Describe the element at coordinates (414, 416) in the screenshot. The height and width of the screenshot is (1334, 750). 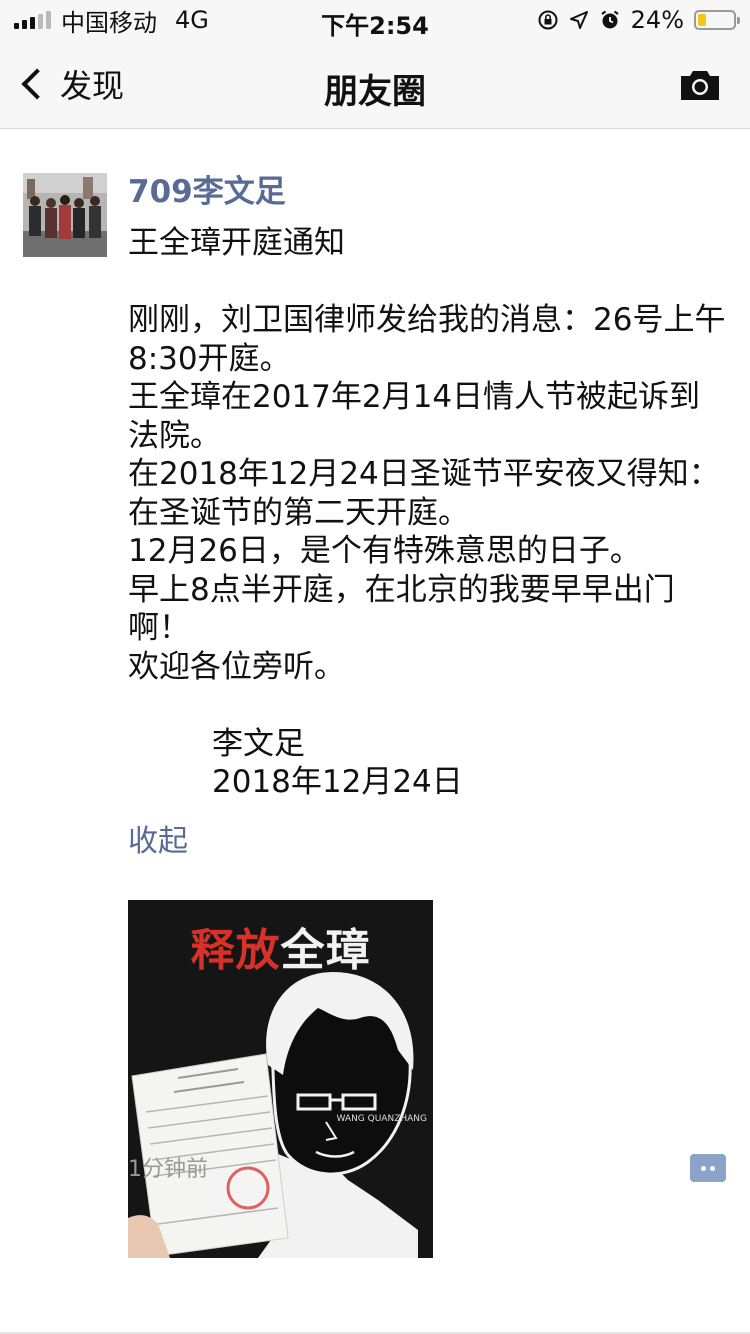
I see `post-line: 王全璋在2017年2月14日情人节被起诉到法院。` at that location.